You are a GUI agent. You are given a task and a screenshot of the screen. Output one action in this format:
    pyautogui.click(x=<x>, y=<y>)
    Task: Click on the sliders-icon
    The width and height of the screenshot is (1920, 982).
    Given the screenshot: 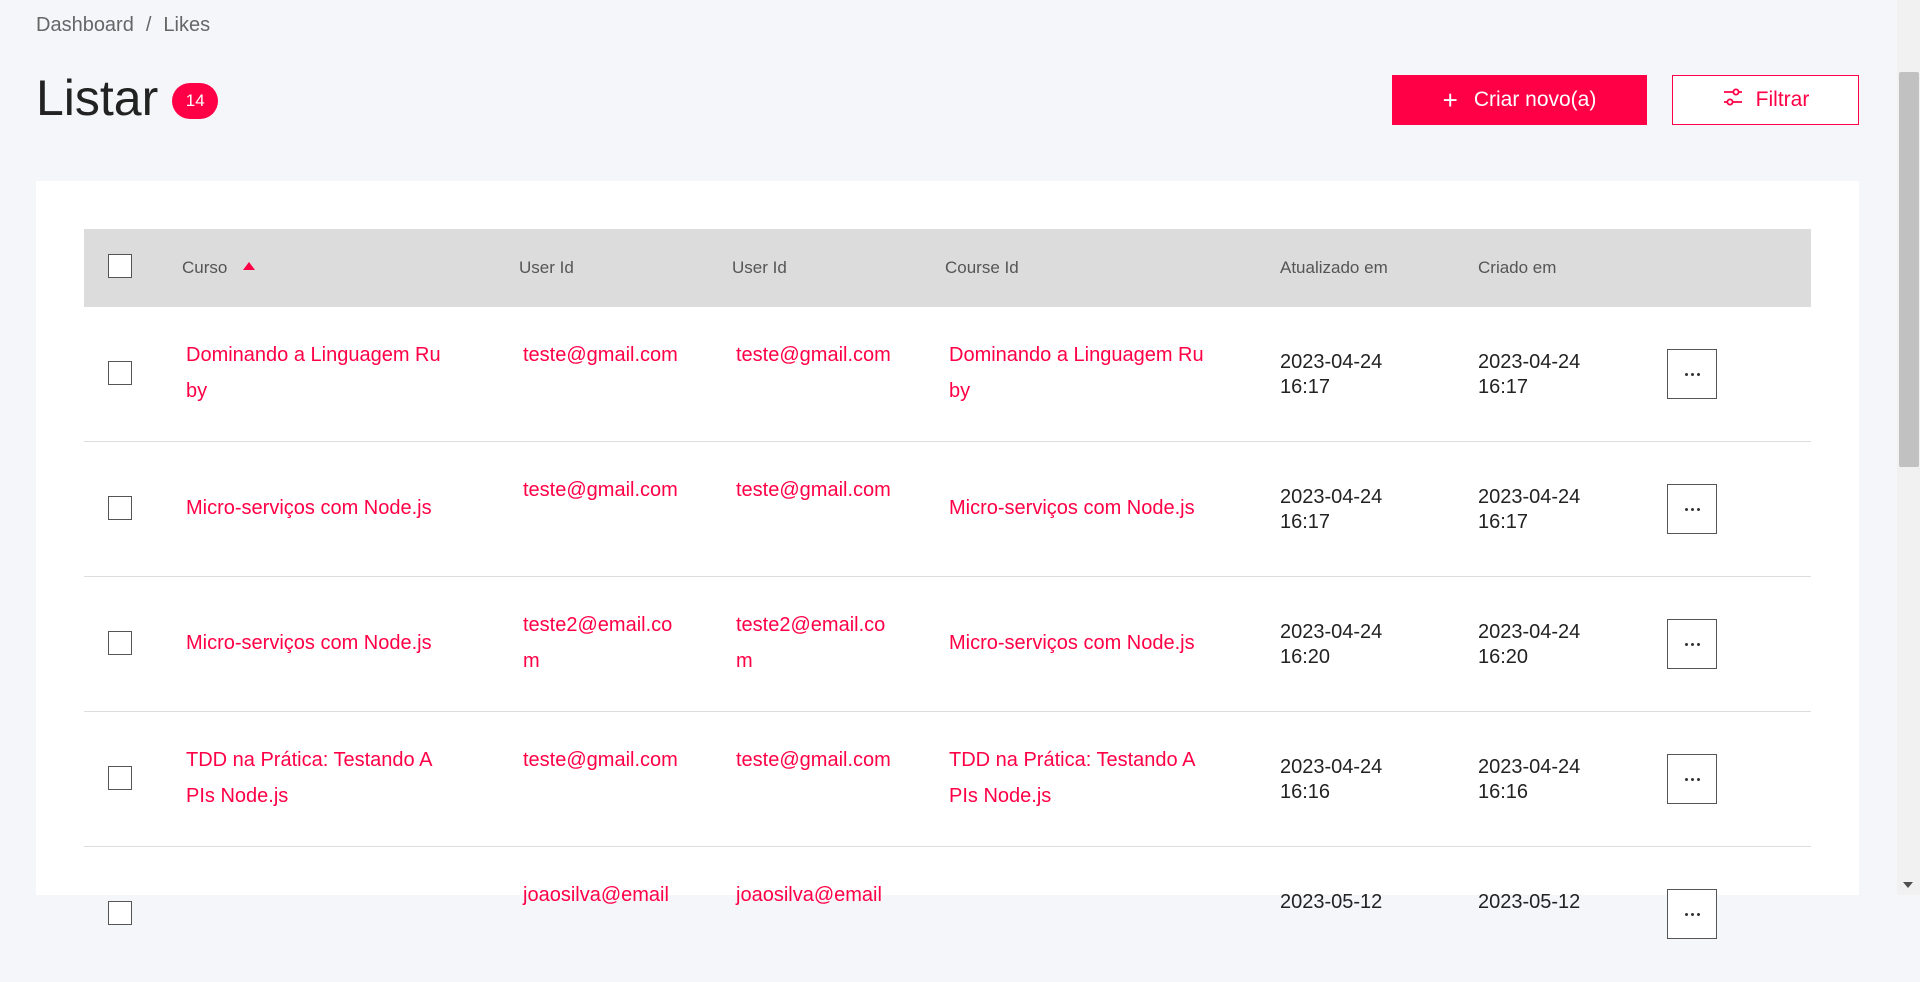 What is the action you would take?
    pyautogui.click(x=1733, y=100)
    